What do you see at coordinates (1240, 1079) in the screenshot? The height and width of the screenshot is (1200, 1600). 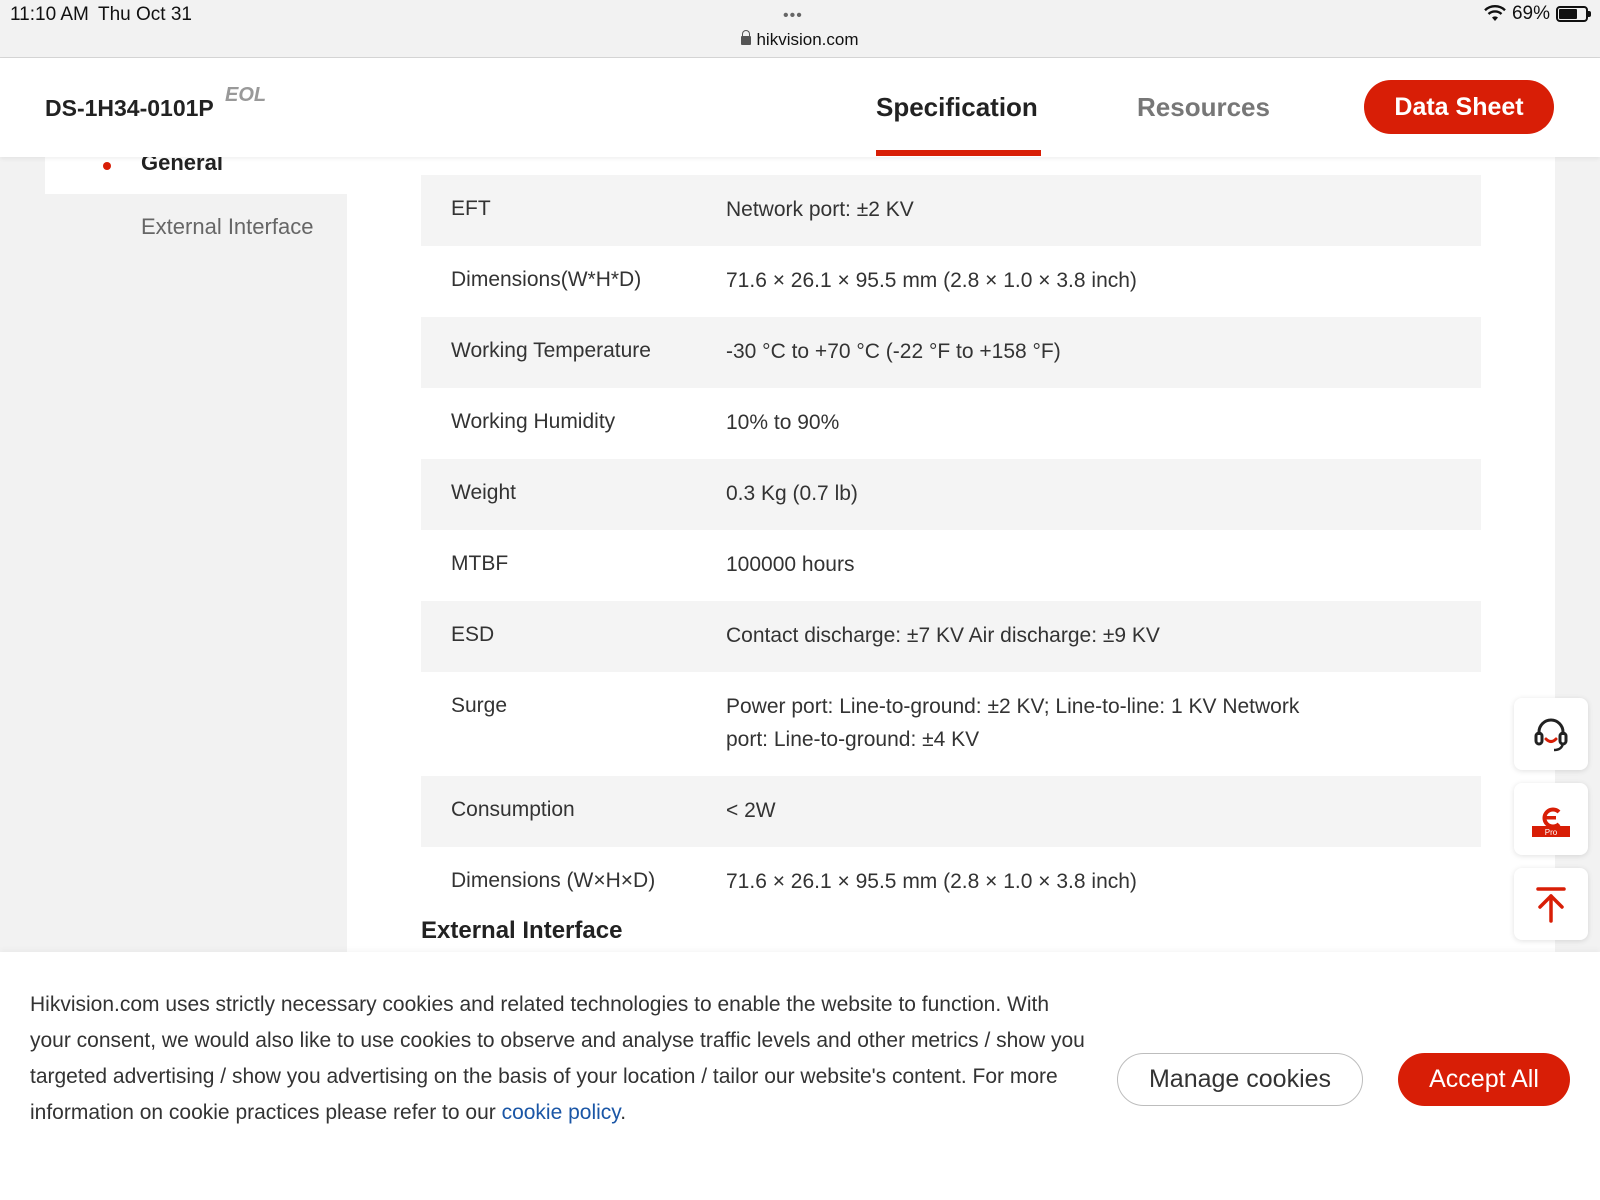 I see `manage-cookies-button: Manage cookies` at bounding box center [1240, 1079].